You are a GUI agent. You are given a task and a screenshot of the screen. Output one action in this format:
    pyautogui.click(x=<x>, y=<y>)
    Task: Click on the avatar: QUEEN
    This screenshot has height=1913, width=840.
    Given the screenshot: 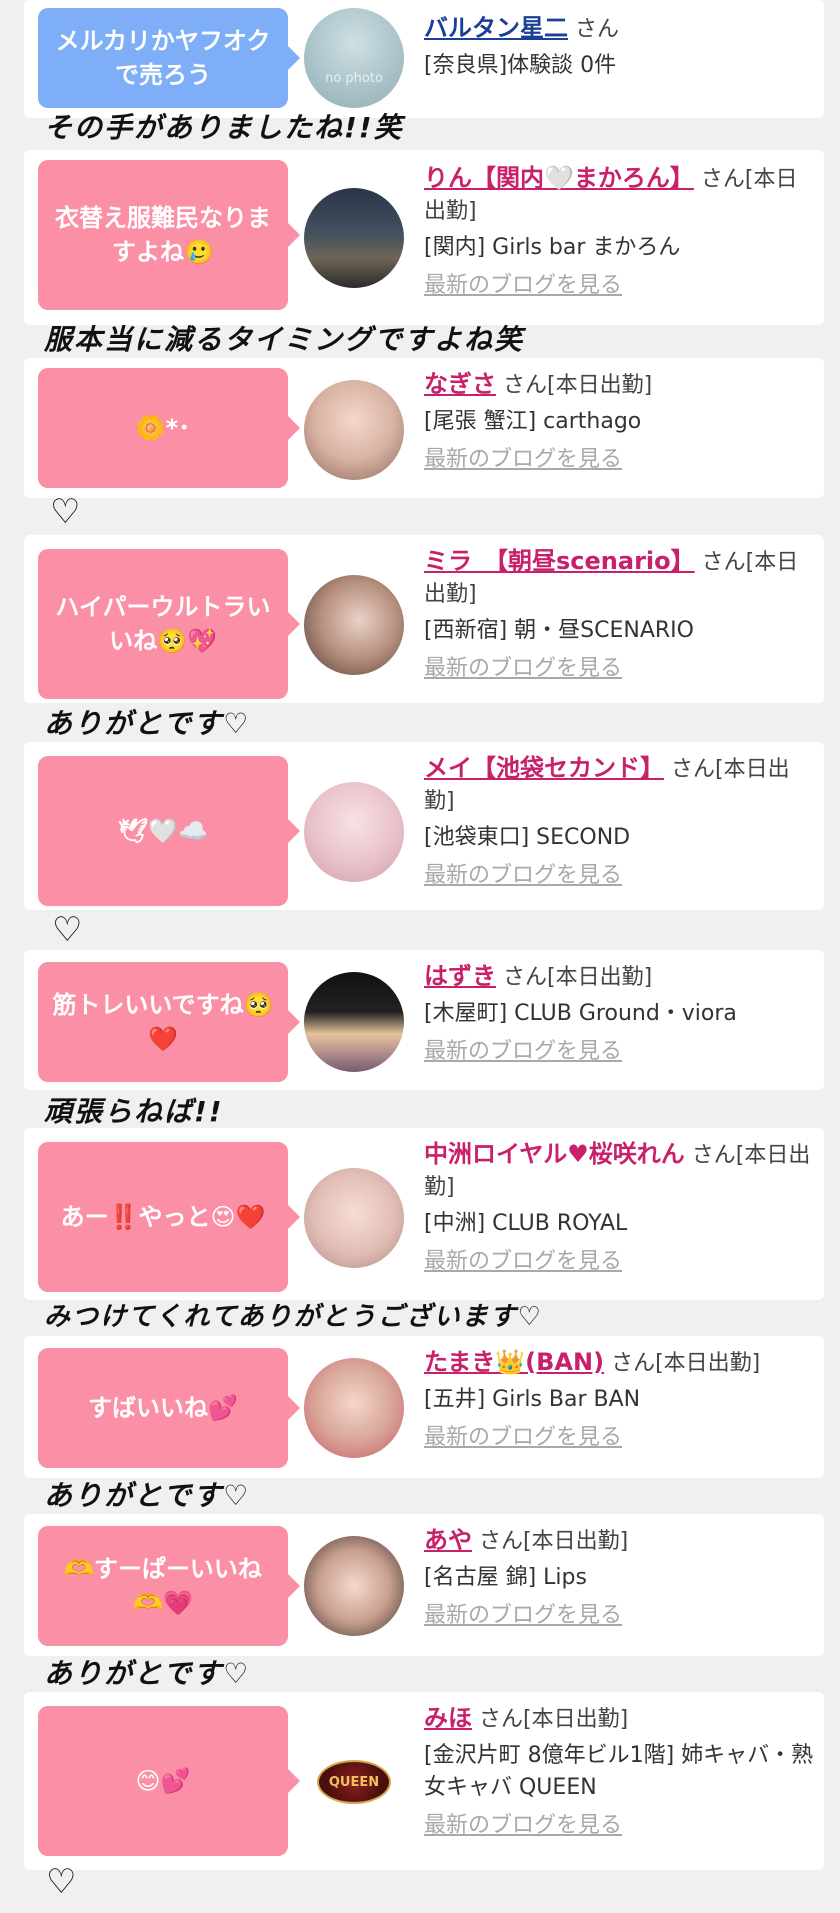 What is the action you would take?
    pyautogui.click(x=354, y=1782)
    